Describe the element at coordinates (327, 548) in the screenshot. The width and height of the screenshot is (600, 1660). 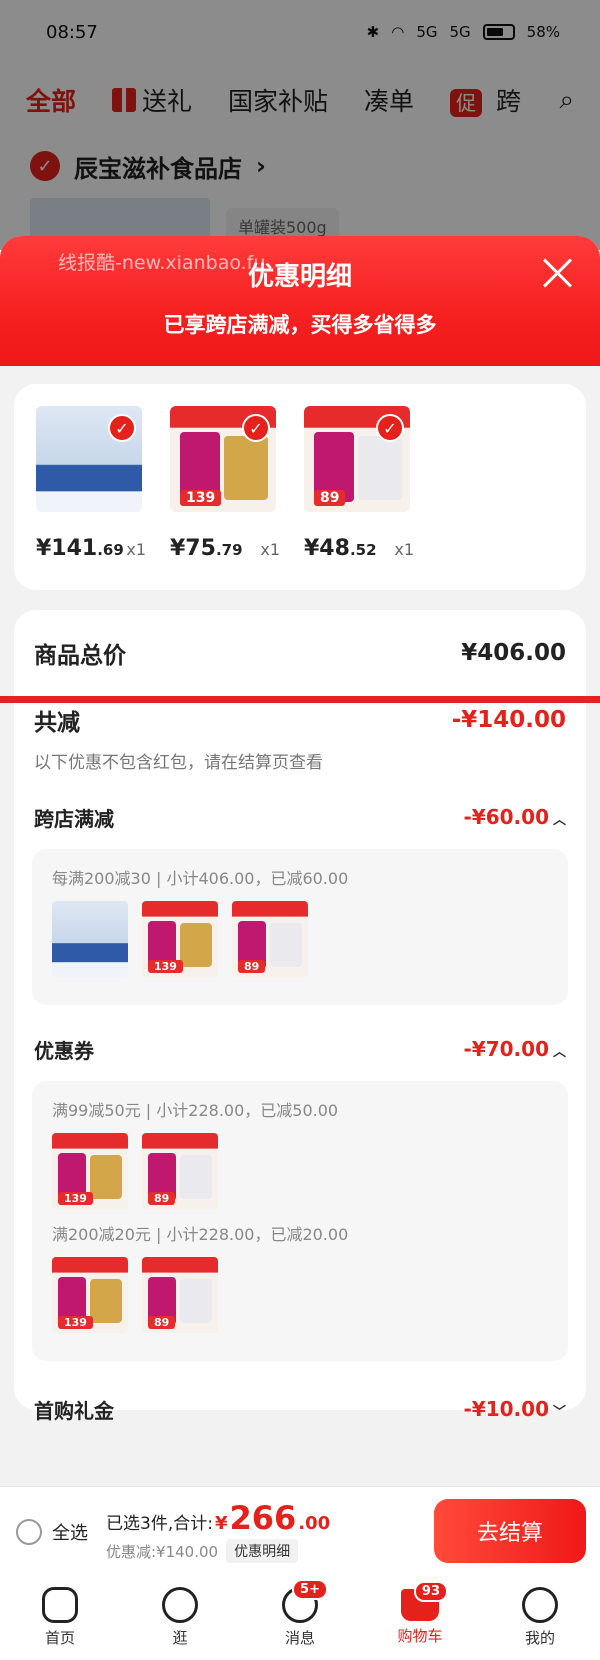
I see `price-integer: ¥48` at that location.